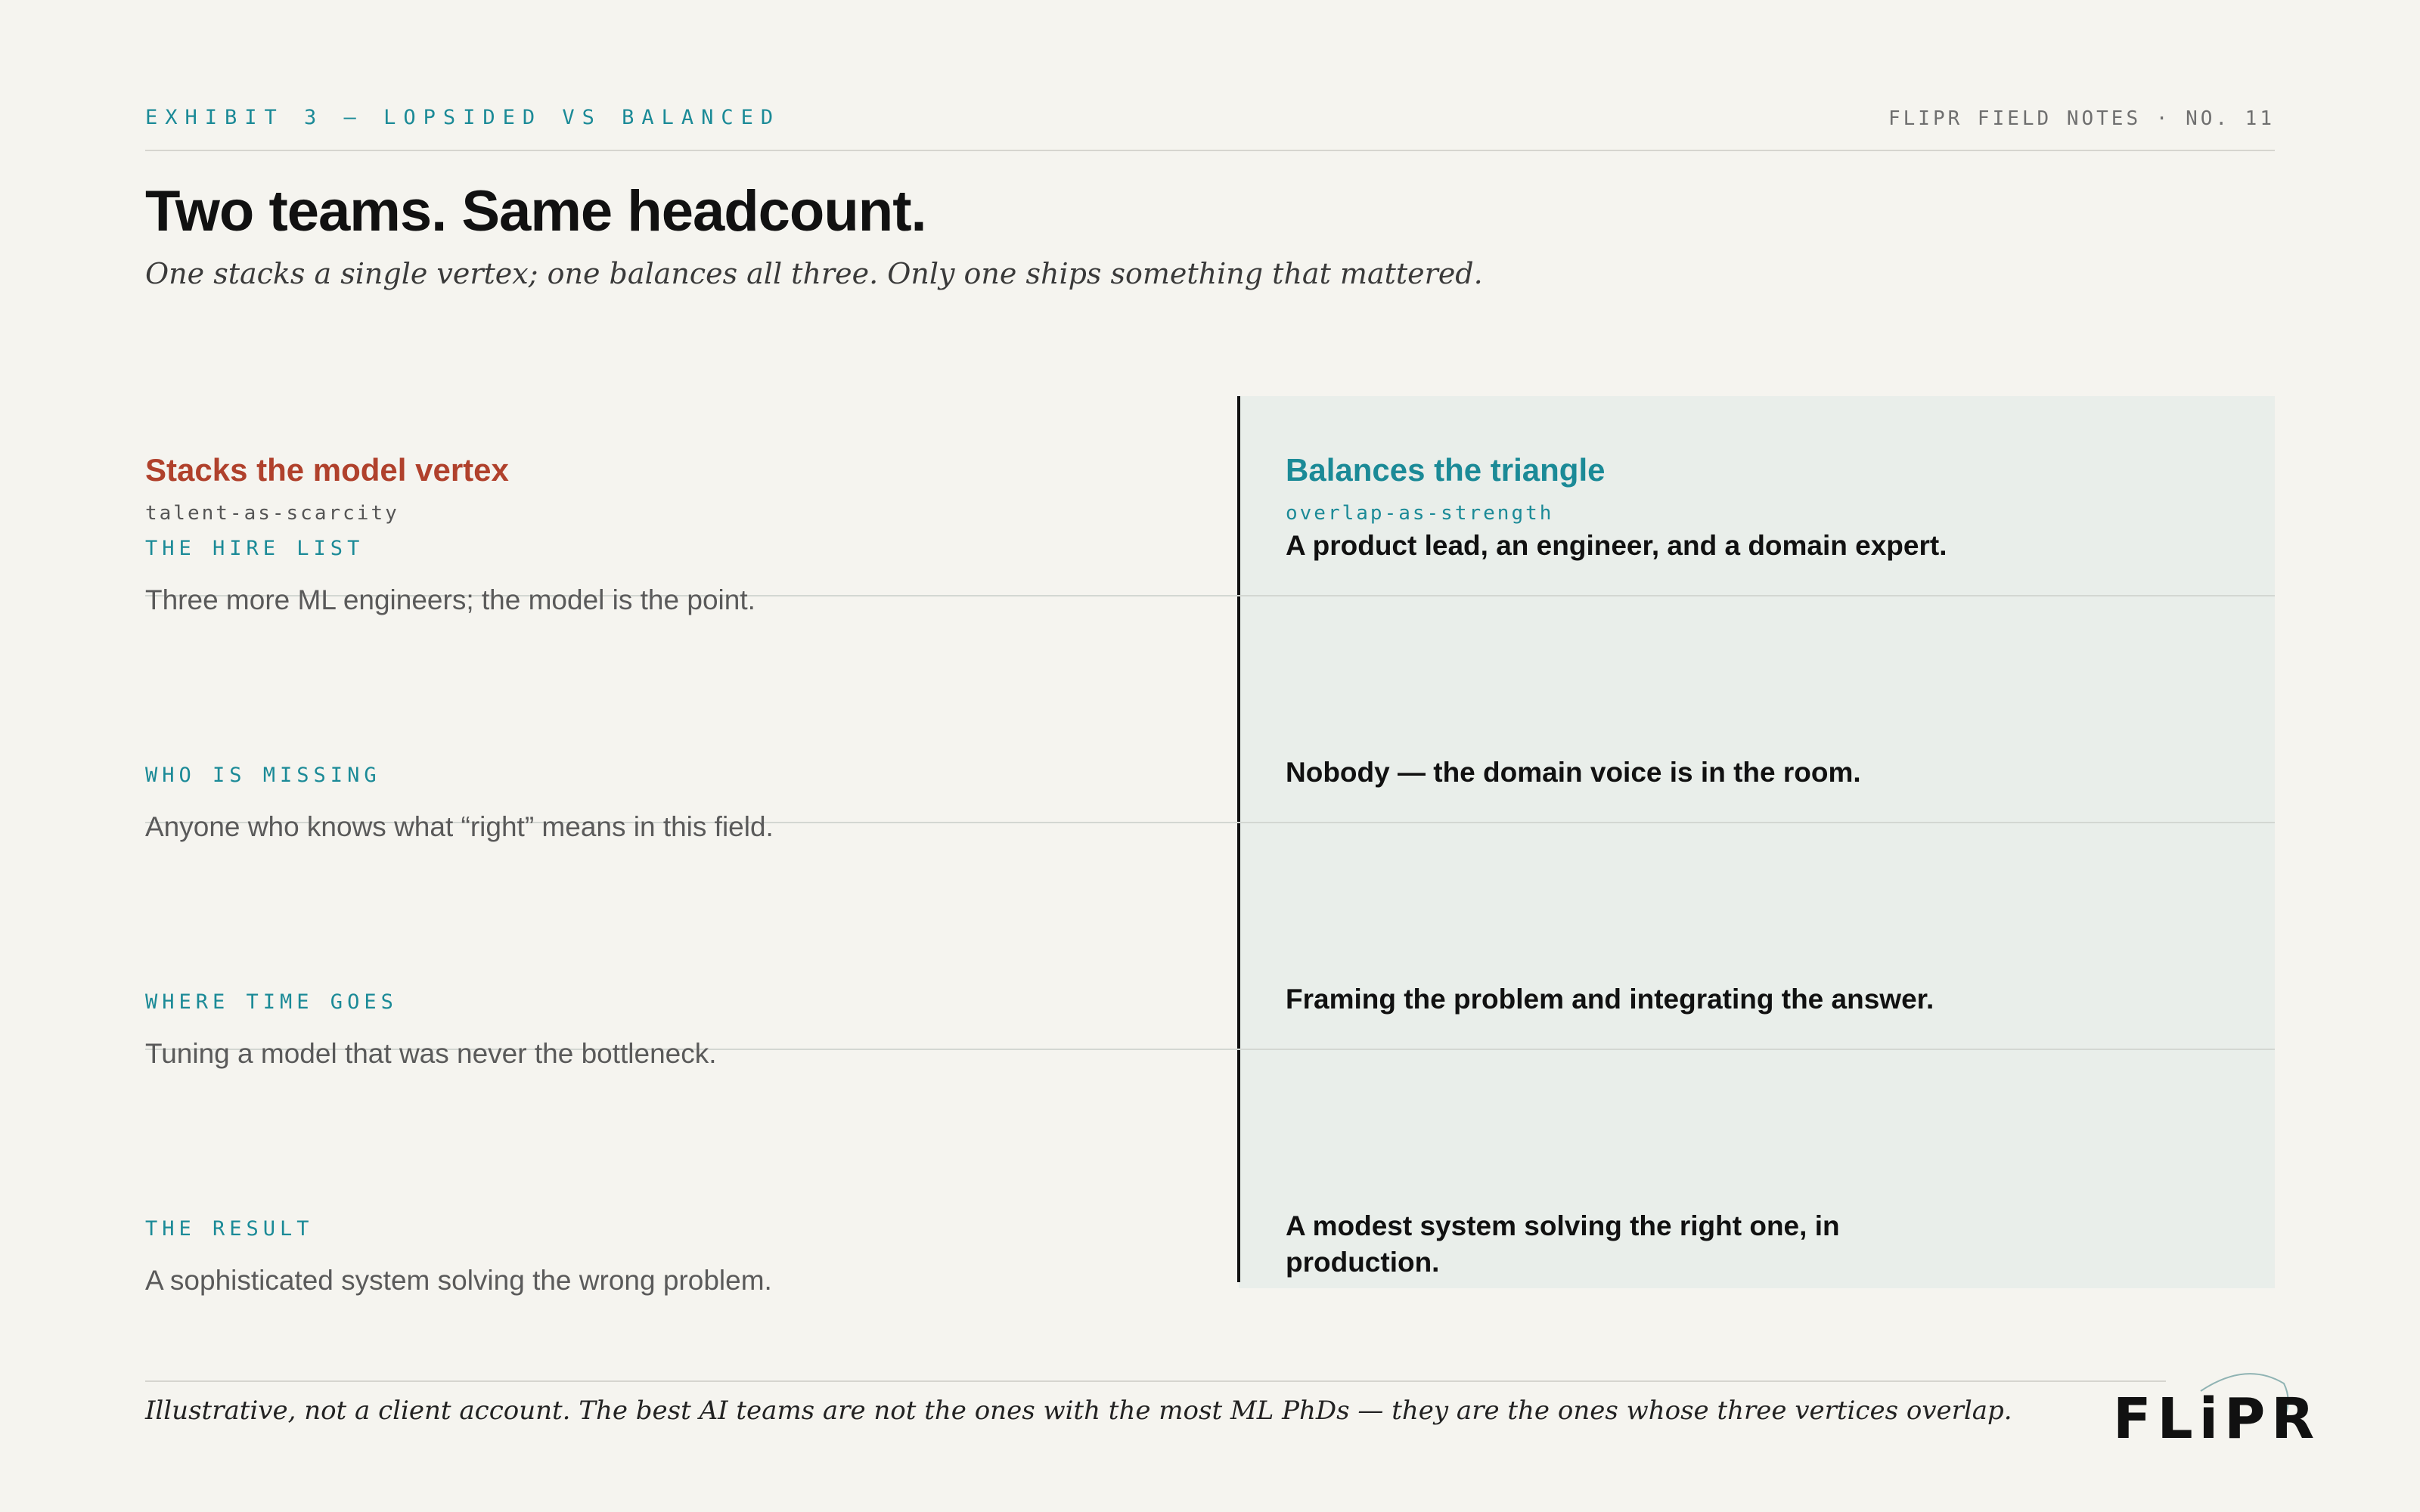  Describe the element at coordinates (271, 1002) in the screenshot. I see `row-label-time: WHERE TIME GOES` at that location.